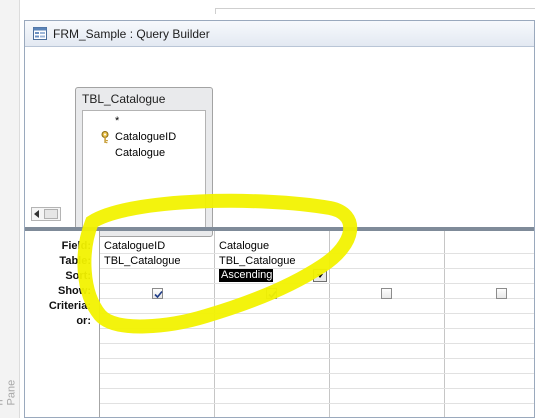 Image resolution: width=535 pixels, height=418 pixels. What do you see at coordinates (36, 214) in the screenshot?
I see `arrow-left-icon` at bounding box center [36, 214].